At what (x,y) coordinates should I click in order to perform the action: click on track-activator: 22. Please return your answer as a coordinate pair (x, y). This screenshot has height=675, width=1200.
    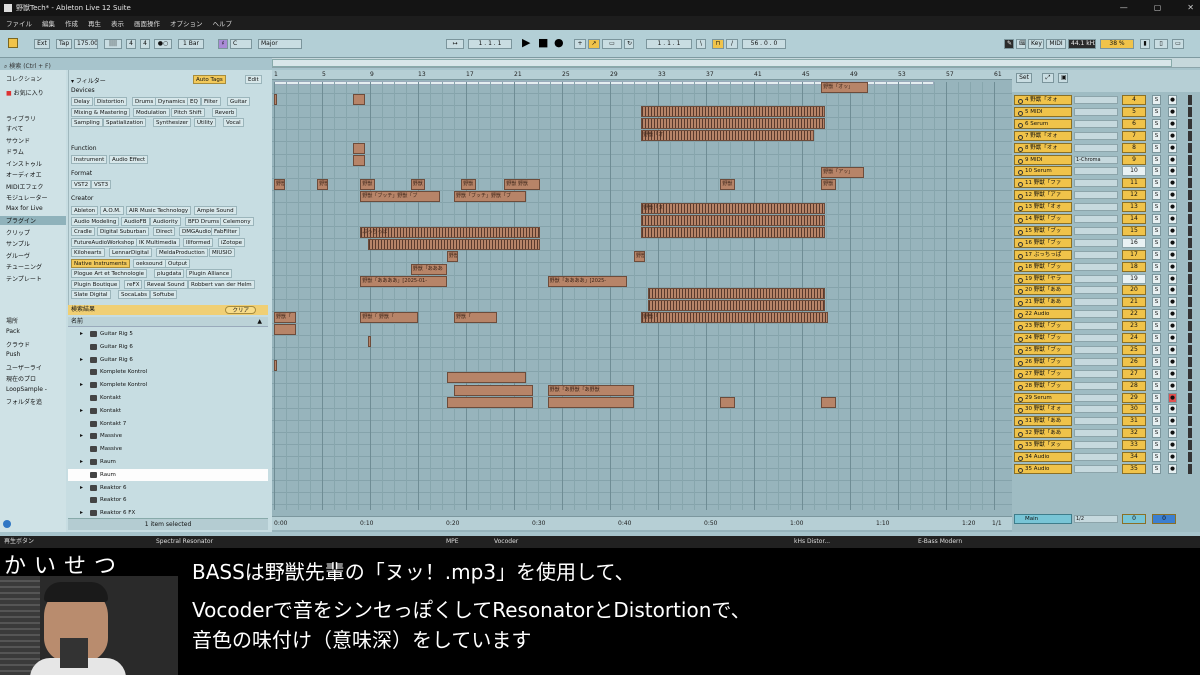
    Looking at the image, I should click on (1134, 314).